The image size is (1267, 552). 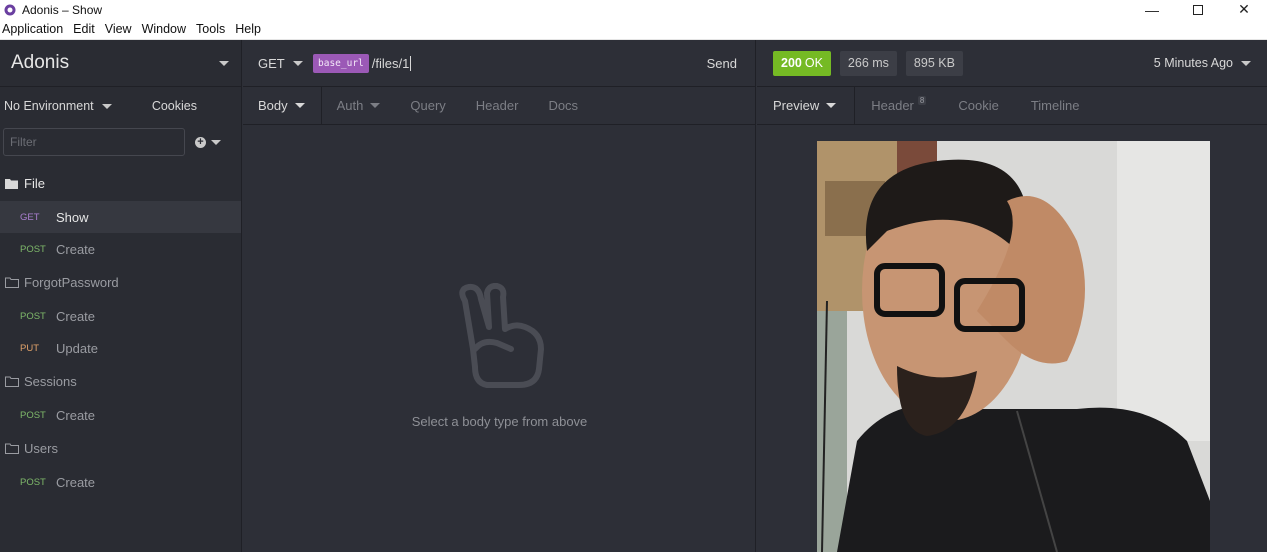 What do you see at coordinates (350, 105) in the screenshot?
I see `tab-label: Auth` at bounding box center [350, 105].